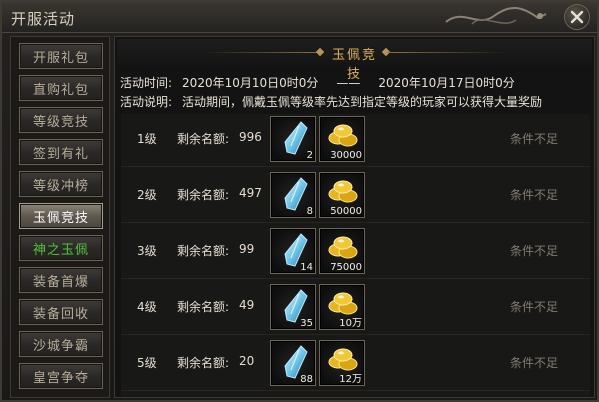  Describe the element at coordinates (496, 16) in the screenshot. I see `dragon-ornament-icon` at that location.